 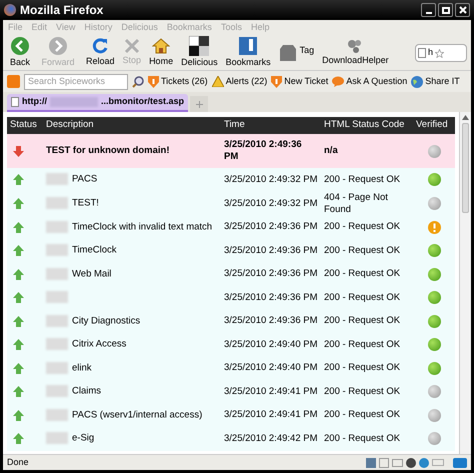 I want to click on column-header: Verified, so click(x=434, y=125).